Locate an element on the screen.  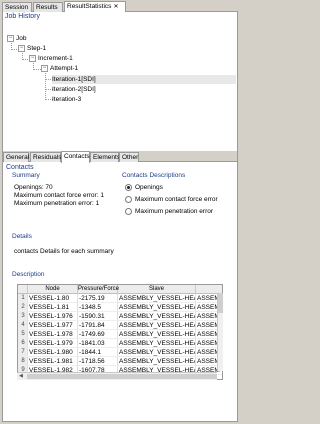
details-title: Details is located at coordinates (22, 236).